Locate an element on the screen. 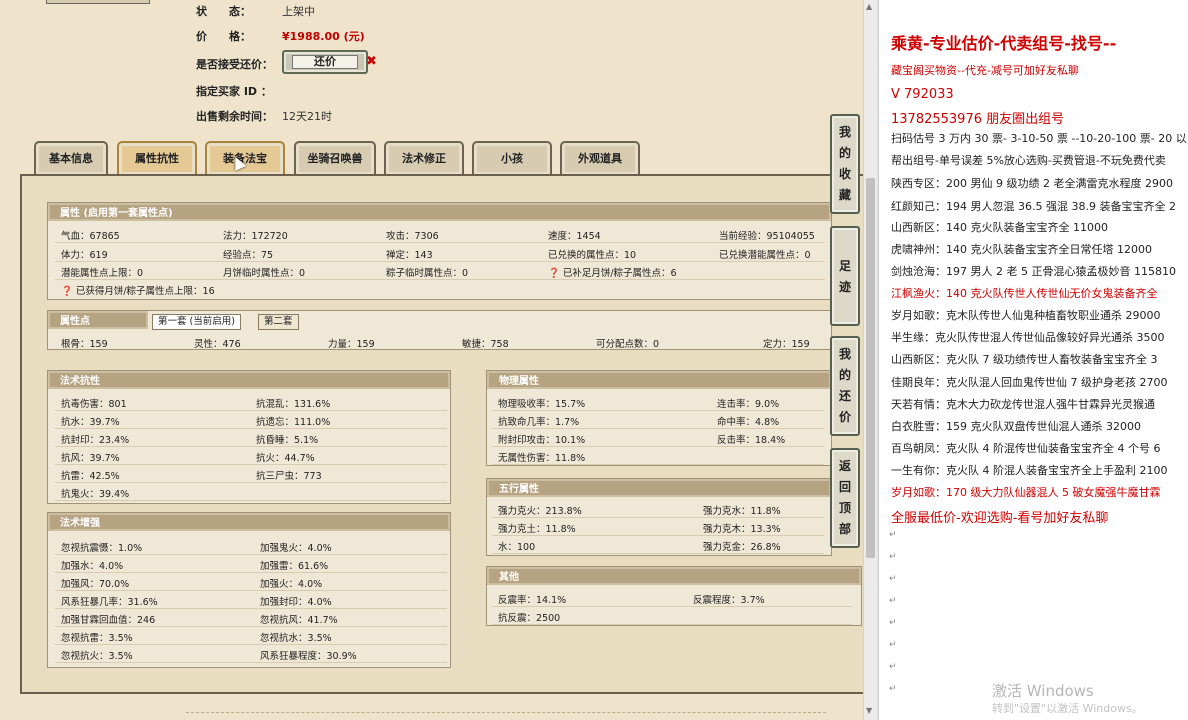  attr-attack: 攻击：7306 is located at coordinates (412, 236).